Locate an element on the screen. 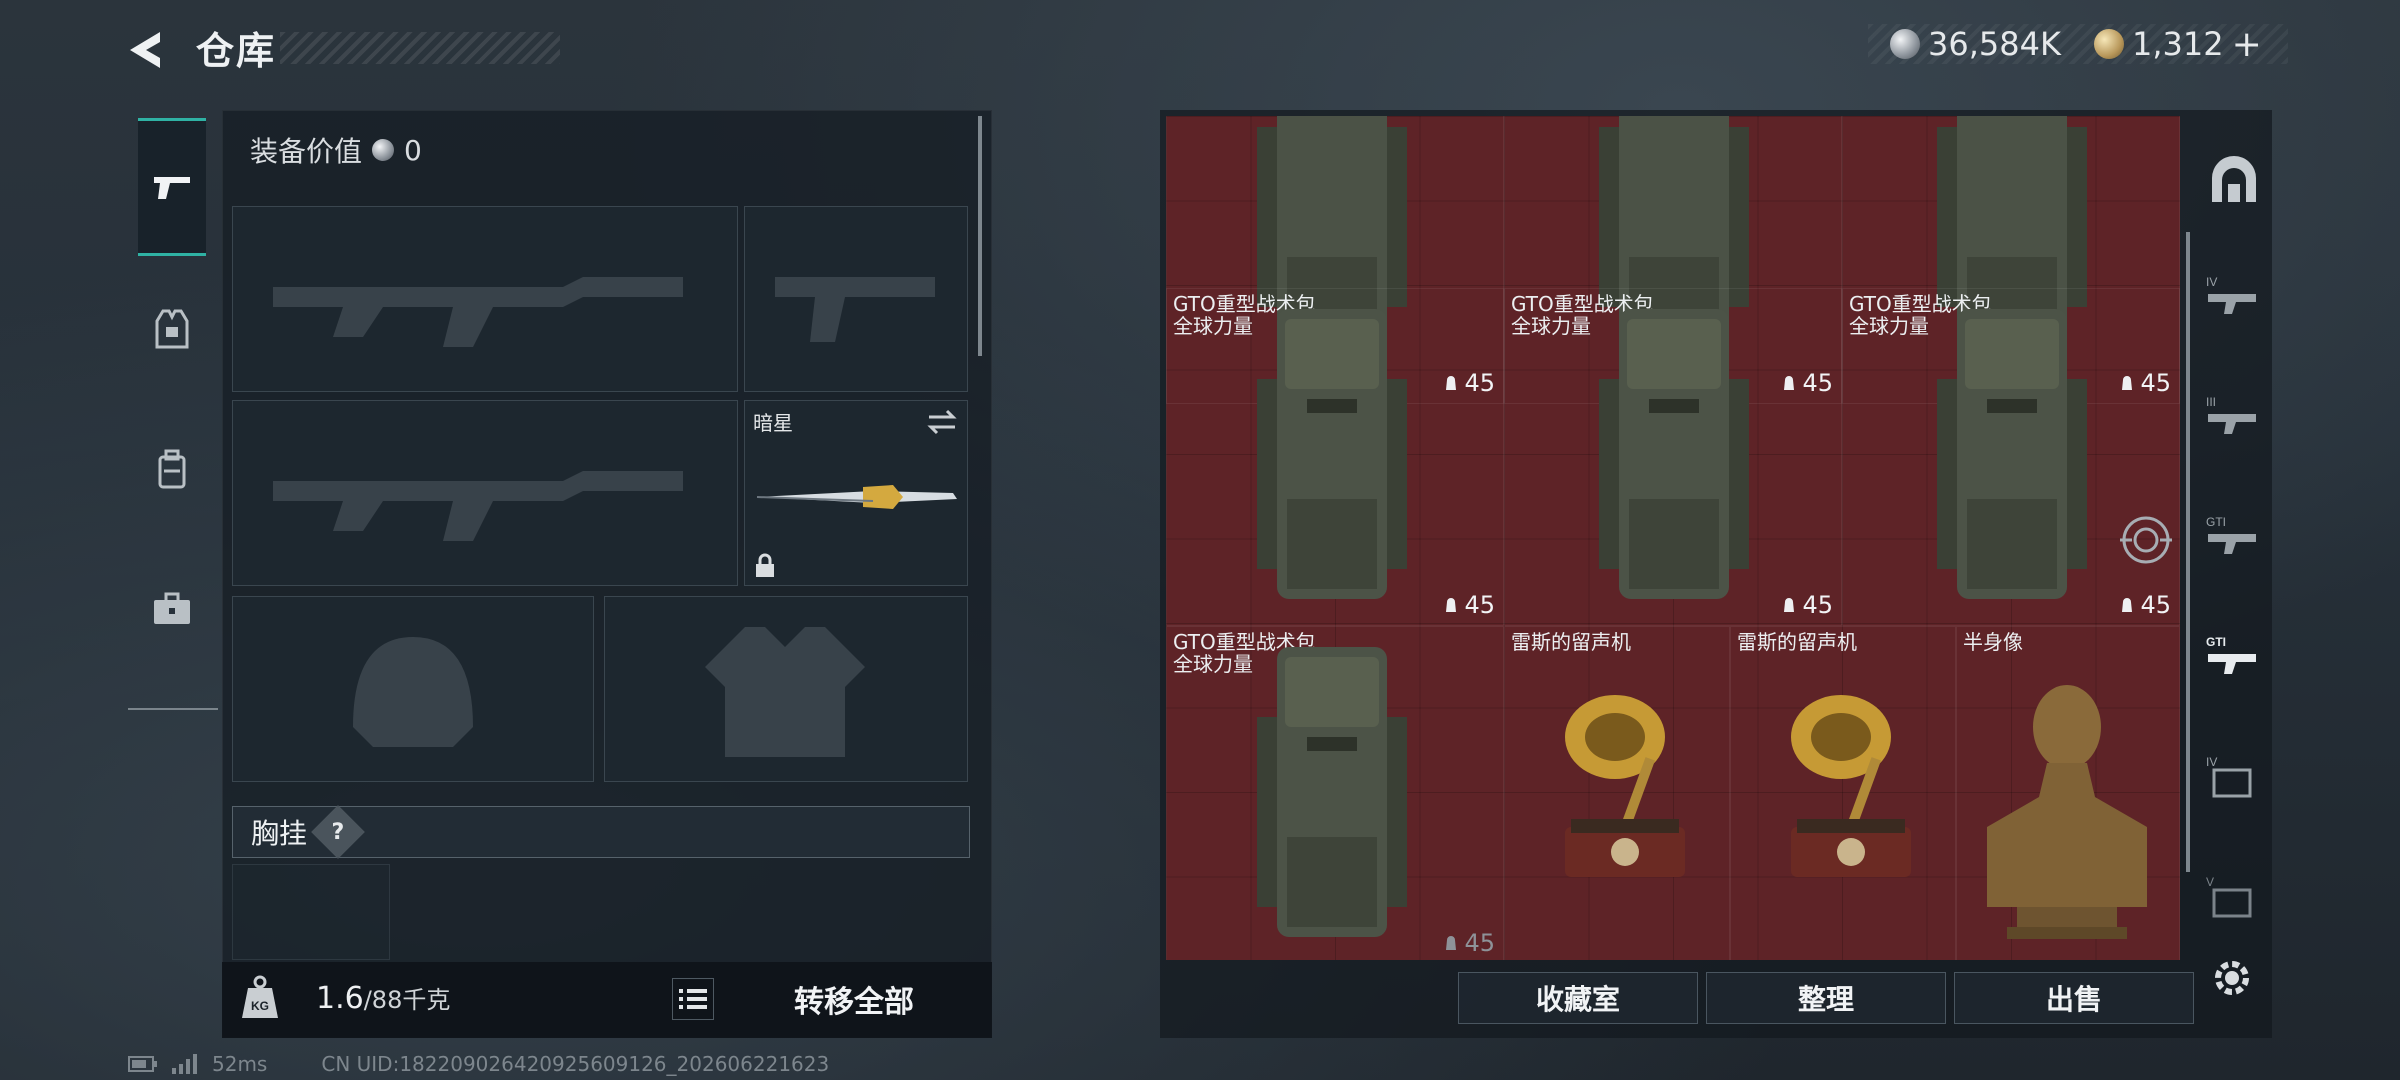  transfer-all-button: 转移全部 is located at coordinates (854, 999).